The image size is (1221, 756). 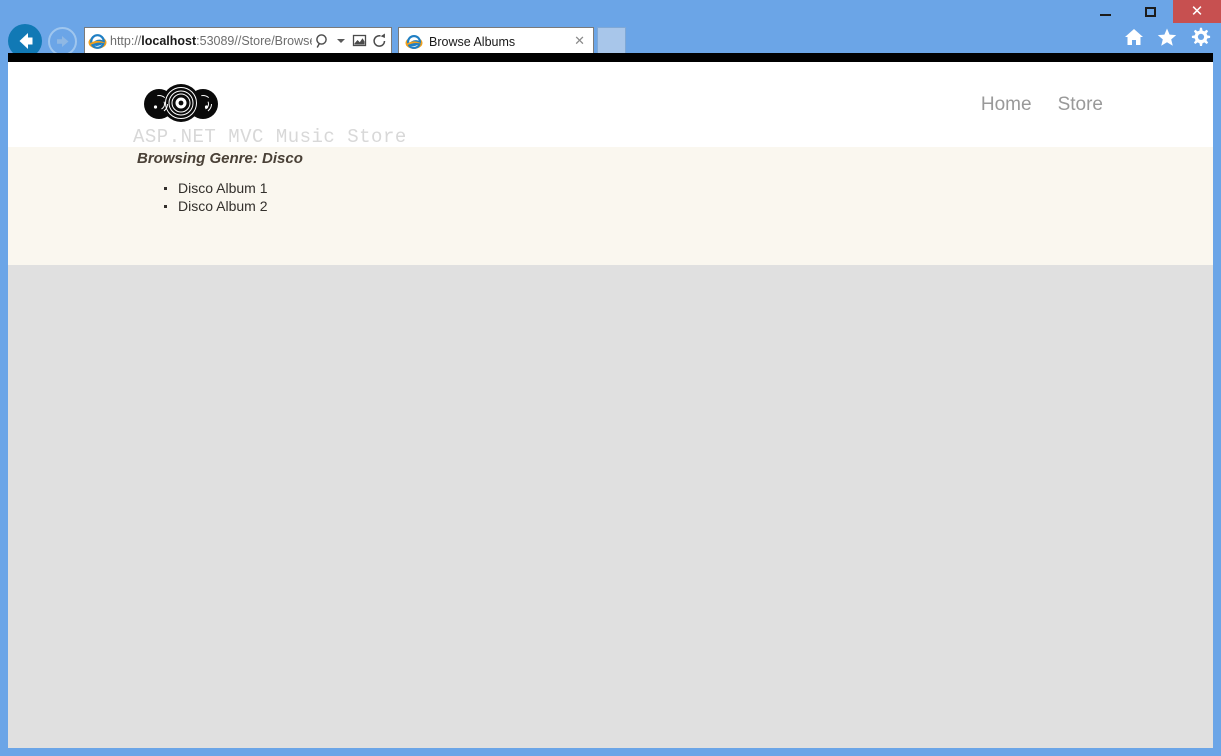 What do you see at coordinates (359, 41) in the screenshot?
I see `compatibility-view-icon` at bounding box center [359, 41].